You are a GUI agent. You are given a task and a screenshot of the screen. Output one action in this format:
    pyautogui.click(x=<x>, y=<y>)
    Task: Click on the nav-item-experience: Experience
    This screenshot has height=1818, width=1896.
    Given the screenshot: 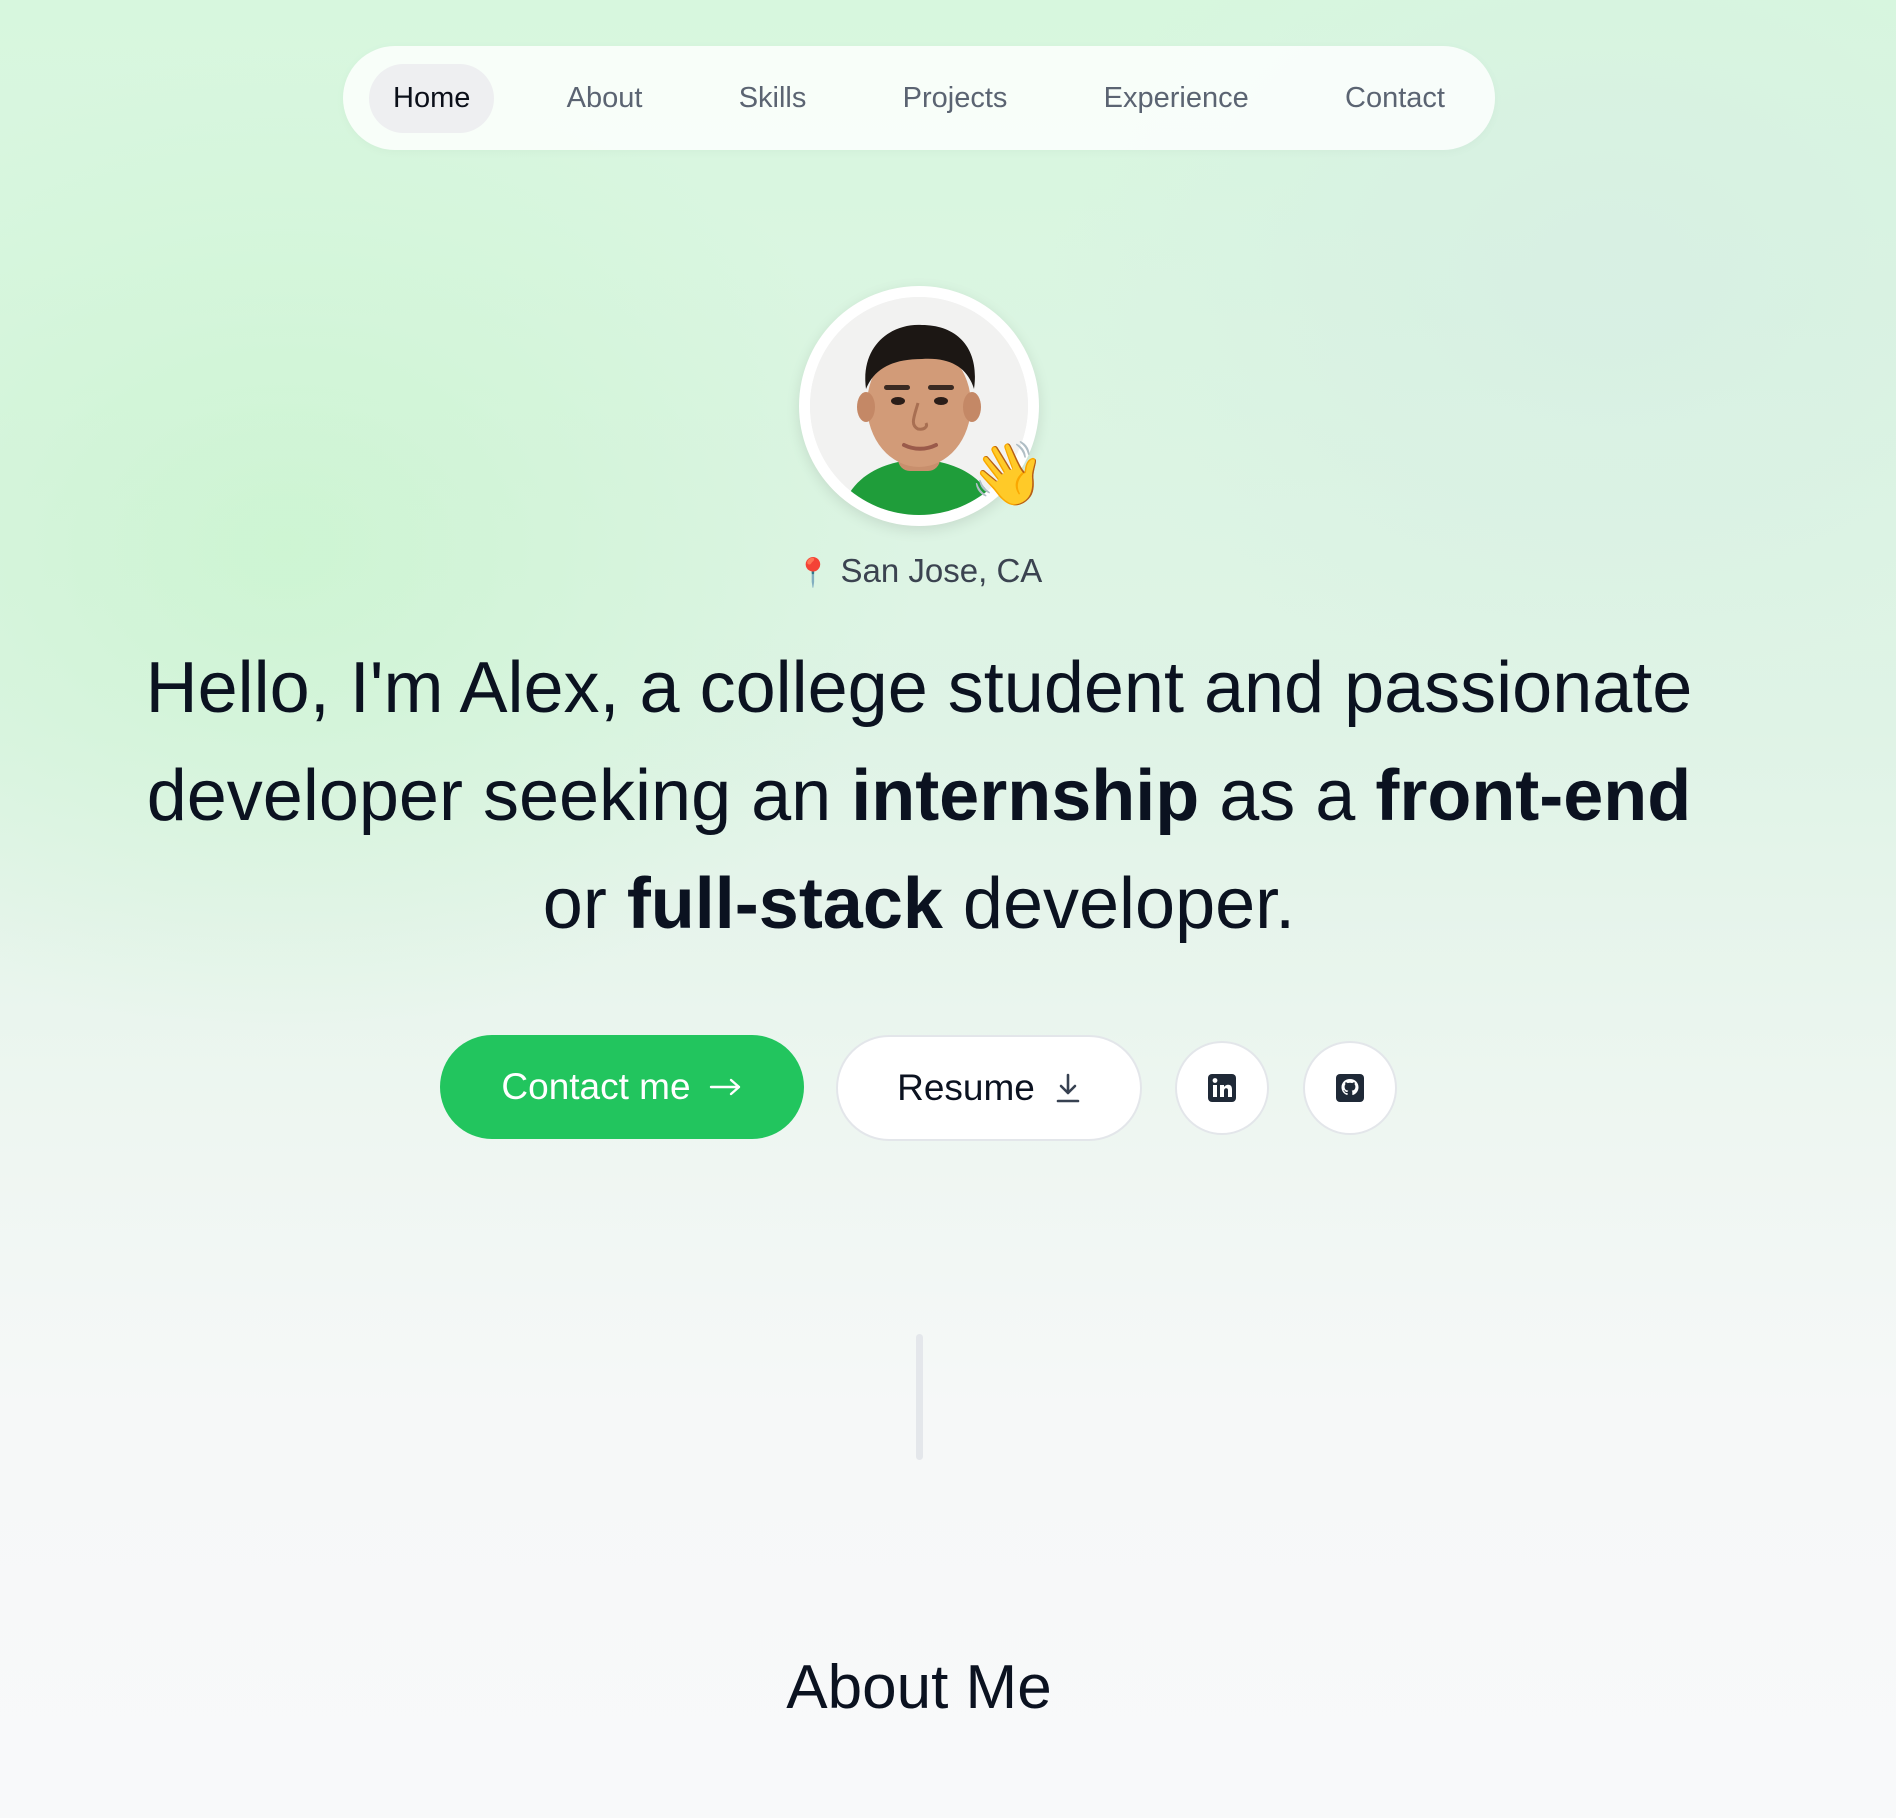 What is the action you would take?
    pyautogui.click(x=1176, y=98)
    